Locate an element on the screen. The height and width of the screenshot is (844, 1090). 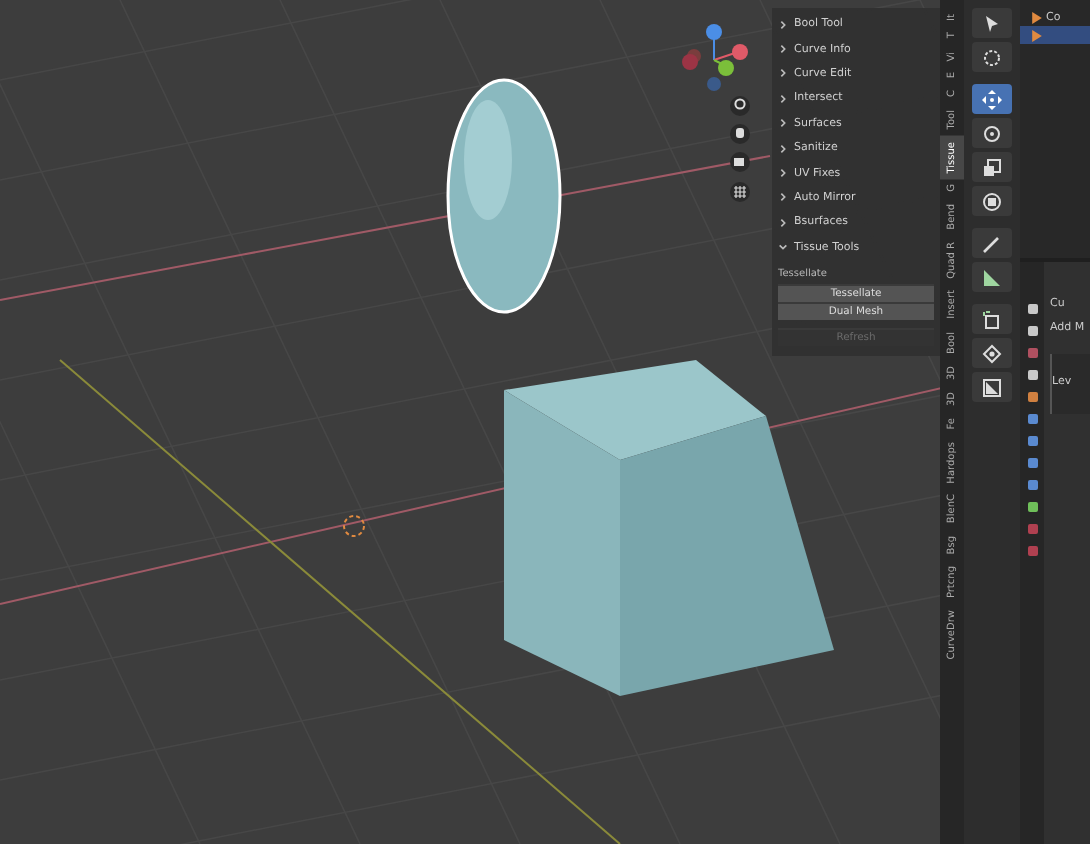
rotate-icon is located at coordinates (992, 133).